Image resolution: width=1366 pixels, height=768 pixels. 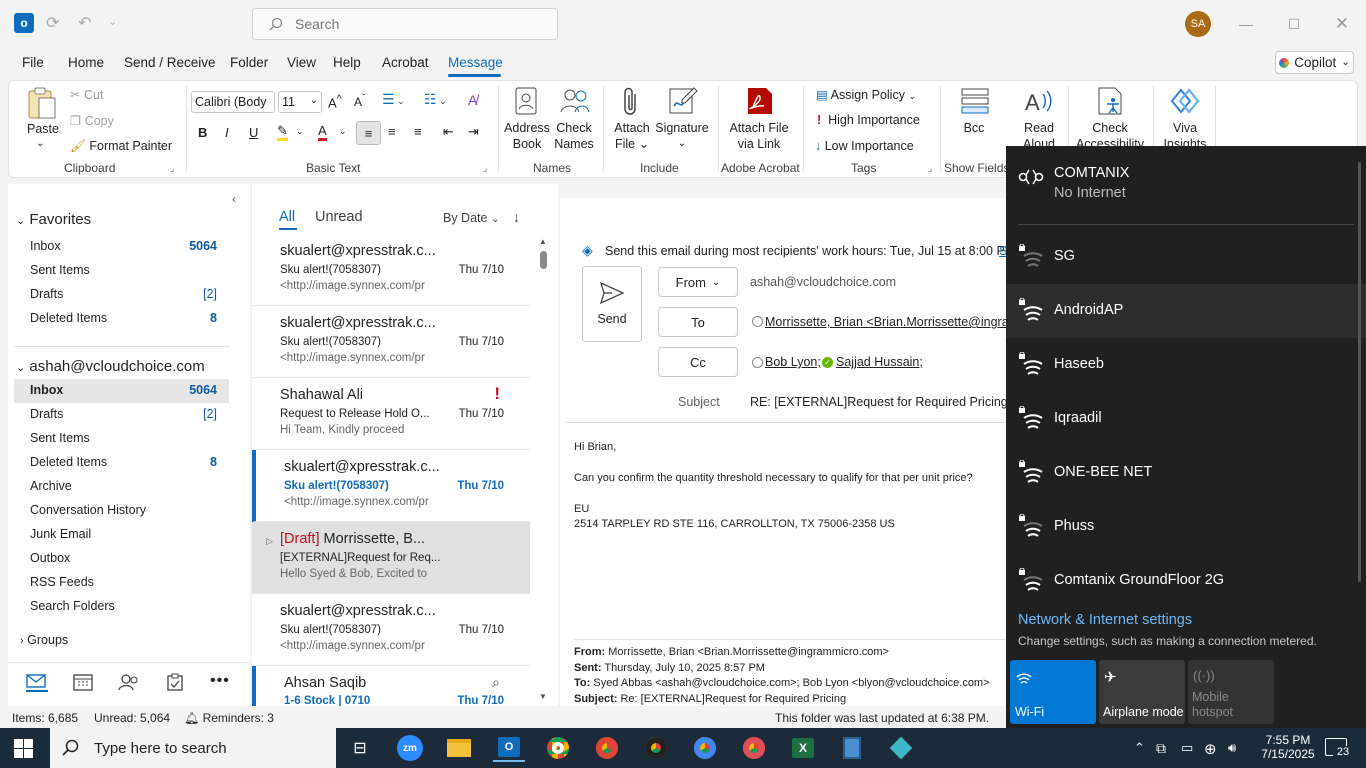 What do you see at coordinates (86, 62) in the screenshot?
I see `menu-home: Home` at bounding box center [86, 62].